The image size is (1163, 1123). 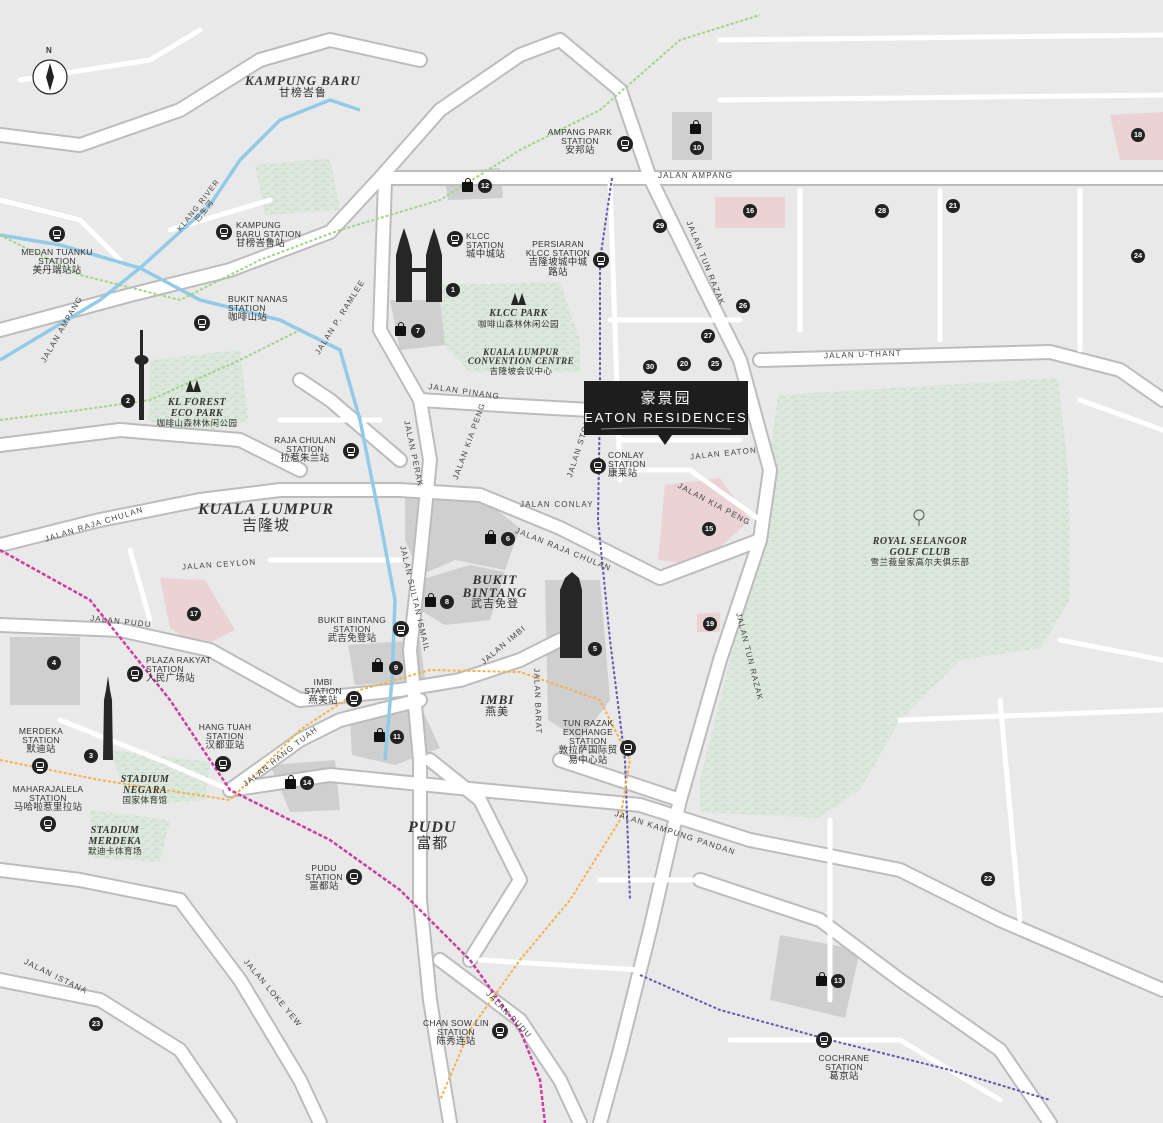 What do you see at coordinates (49, 50) in the screenshot?
I see `compass-north-label: N` at bounding box center [49, 50].